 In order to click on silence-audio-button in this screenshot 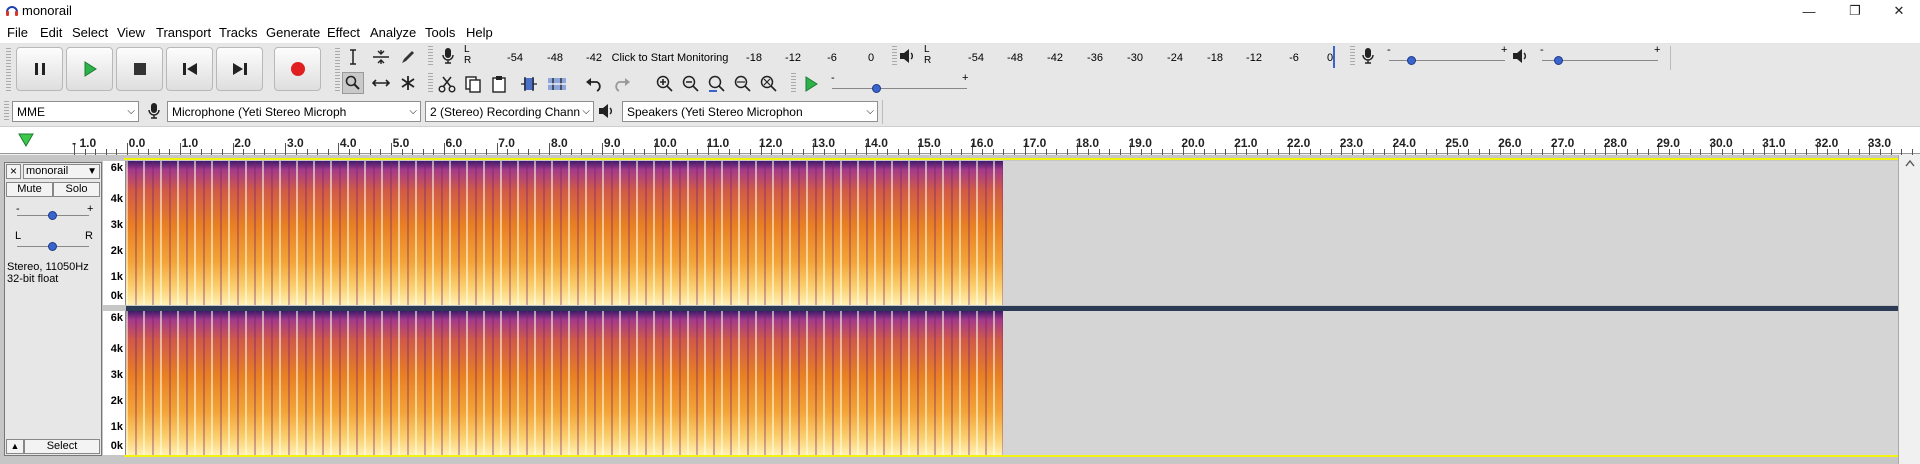, I will do `click(557, 84)`.